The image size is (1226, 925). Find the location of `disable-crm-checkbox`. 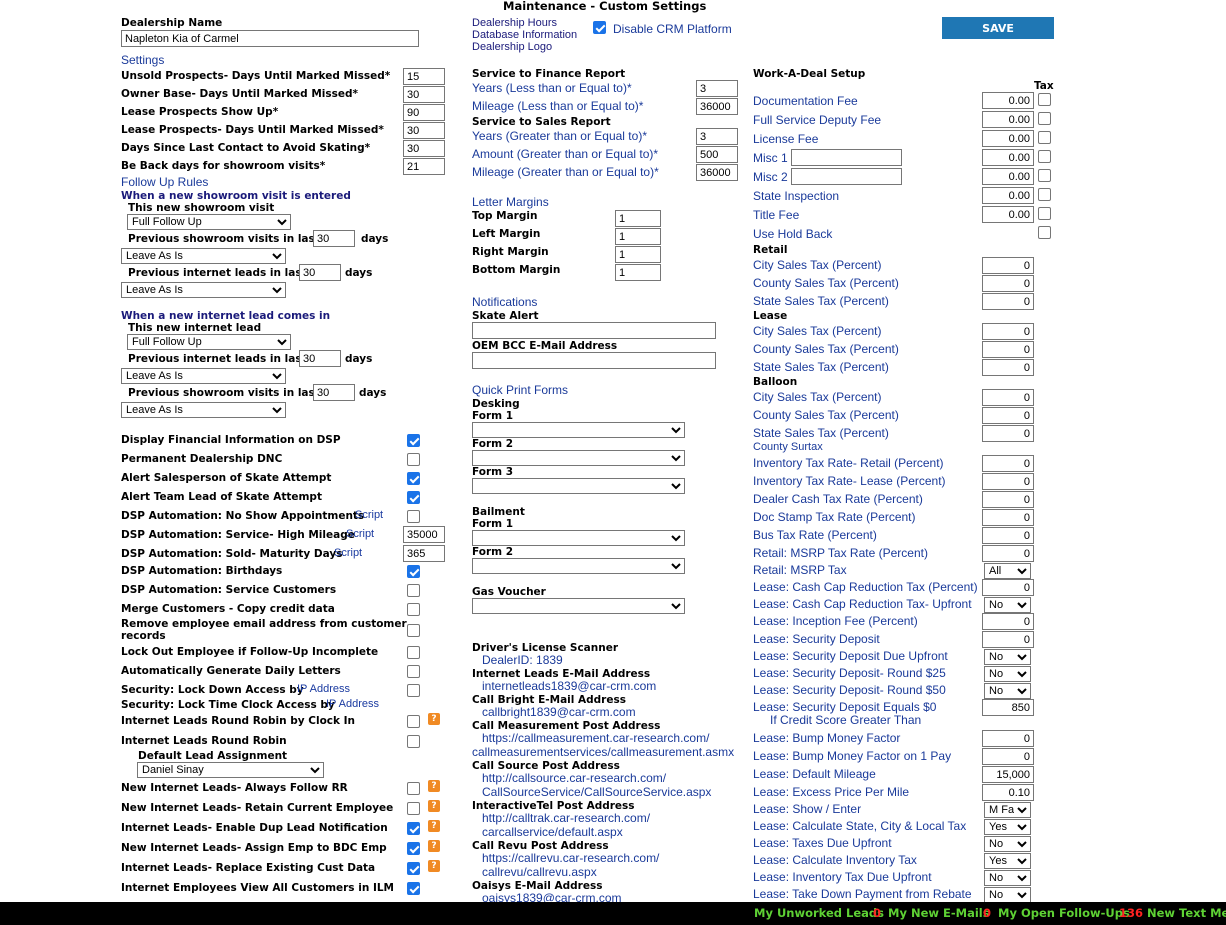

disable-crm-checkbox is located at coordinates (599, 27).